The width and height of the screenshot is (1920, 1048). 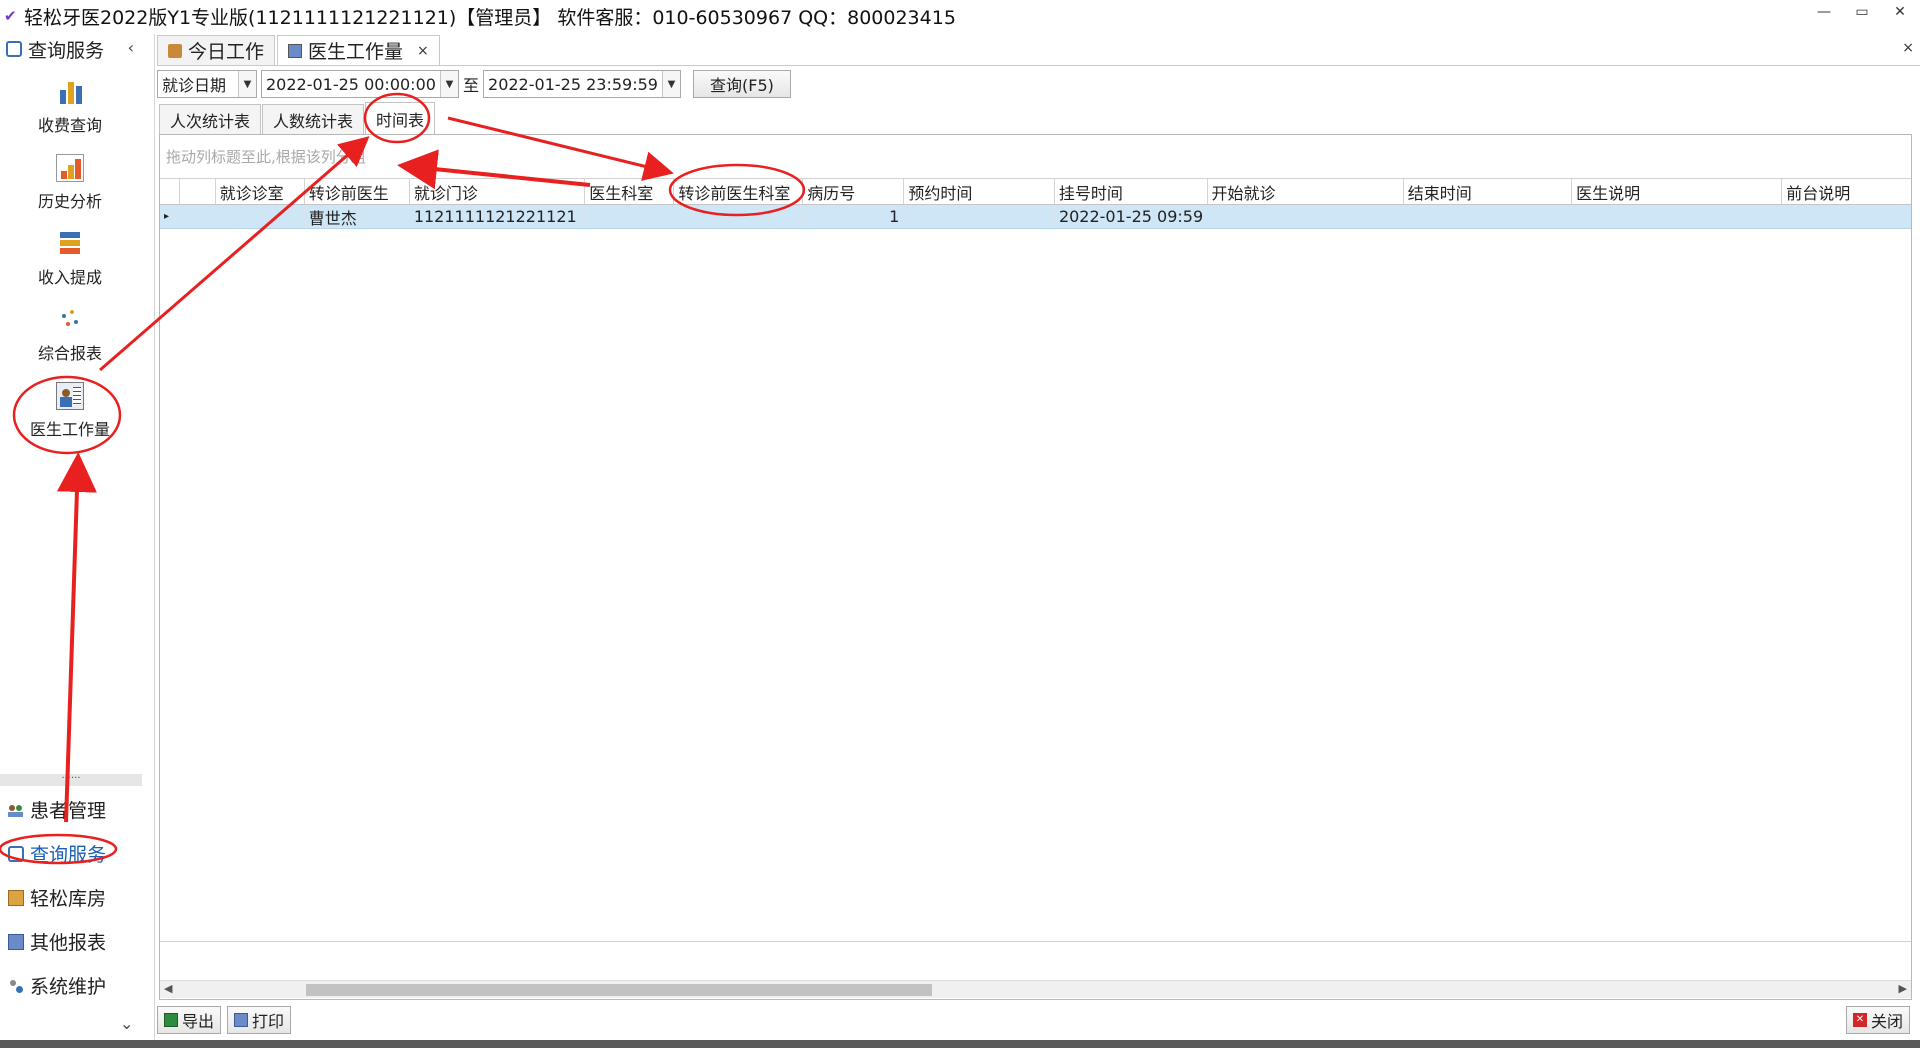 What do you see at coordinates (70, 259) in the screenshot?
I see `nav-income-commission: 收入提成` at bounding box center [70, 259].